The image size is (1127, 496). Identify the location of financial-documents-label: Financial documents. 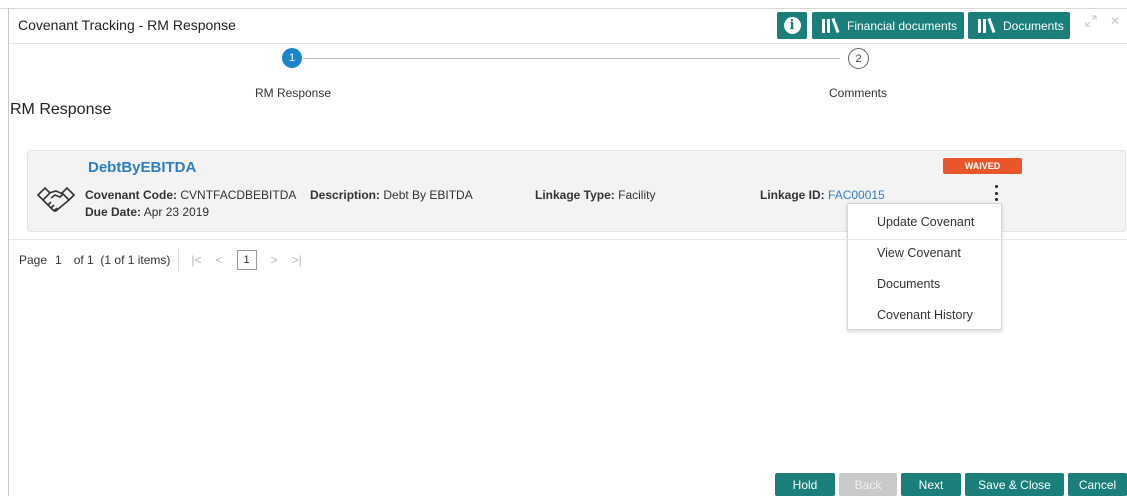
(902, 25).